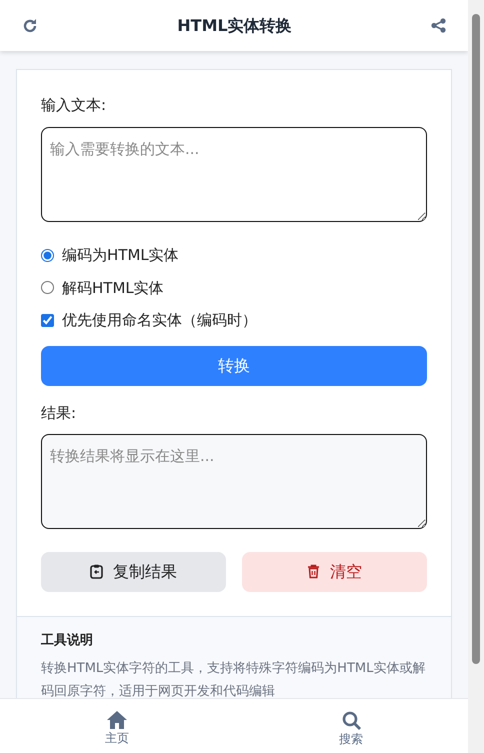  Describe the element at coordinates (117, 720) in the screenshot. I see `home-icon` at that location.